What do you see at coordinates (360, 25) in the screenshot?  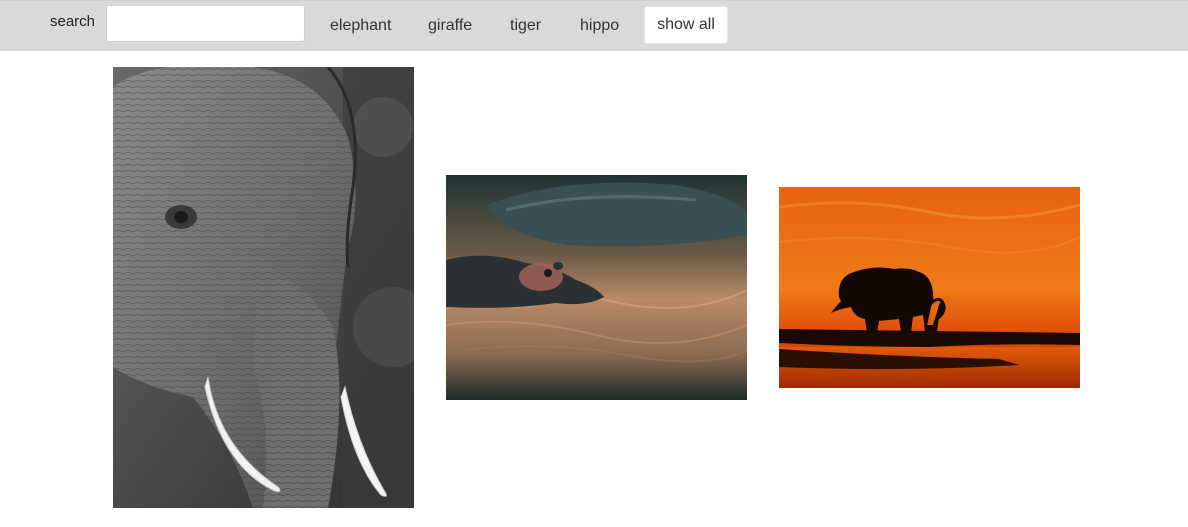 I see `filter-elephant-button: elephant` at bounding box center [360, 25].